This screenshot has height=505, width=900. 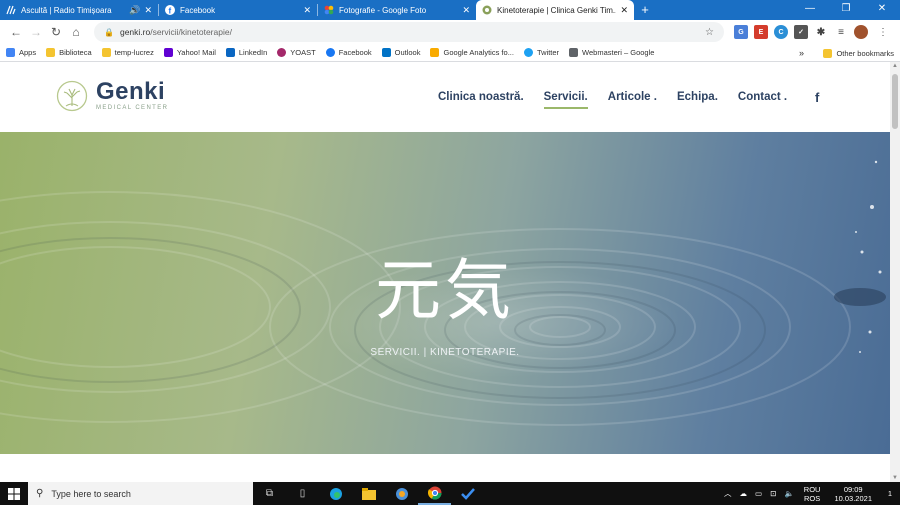 I want to click on red-extension-icon: E, so click(x=761, y=32).